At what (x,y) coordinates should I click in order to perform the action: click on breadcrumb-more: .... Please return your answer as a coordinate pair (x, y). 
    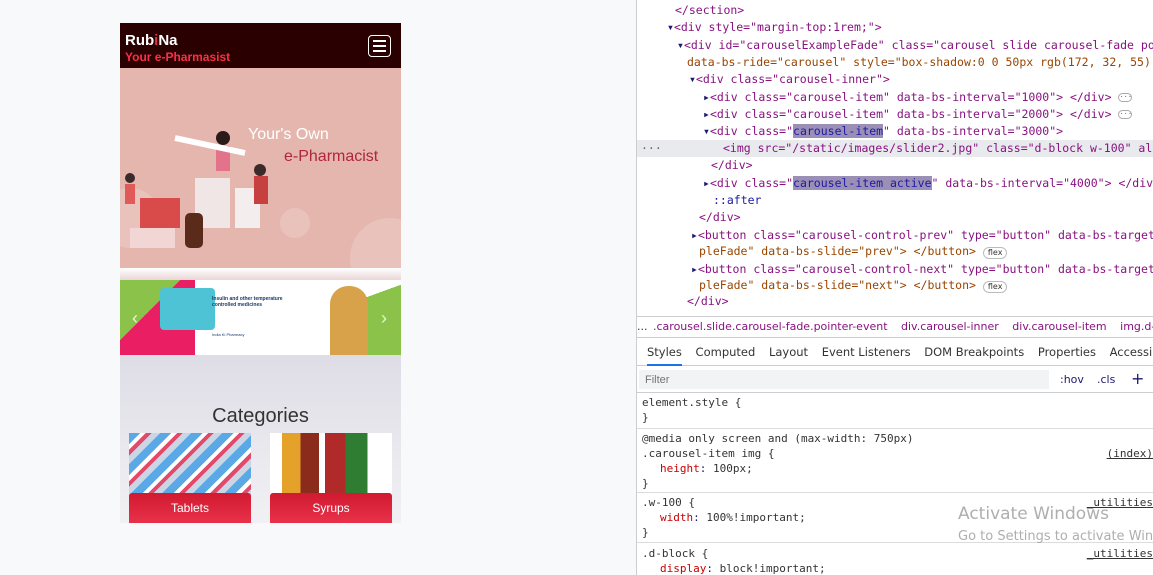
    Looking at the image, I should click on (642, 326).